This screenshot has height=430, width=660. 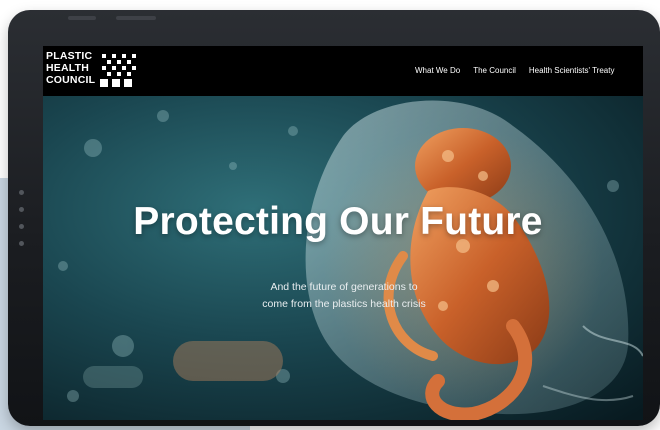 What do you see at coordinates (494, 70) in the screenshot?
I see `nav-the-council: The Council` at bounding box center [494, 70].